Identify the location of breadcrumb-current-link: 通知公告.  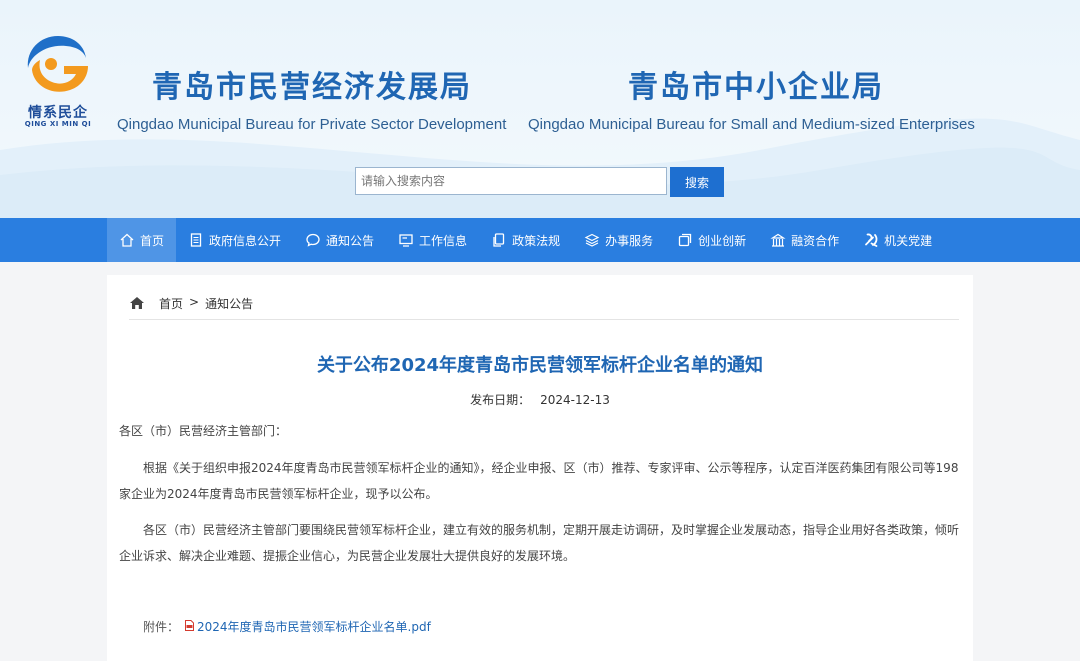
(229, 303).